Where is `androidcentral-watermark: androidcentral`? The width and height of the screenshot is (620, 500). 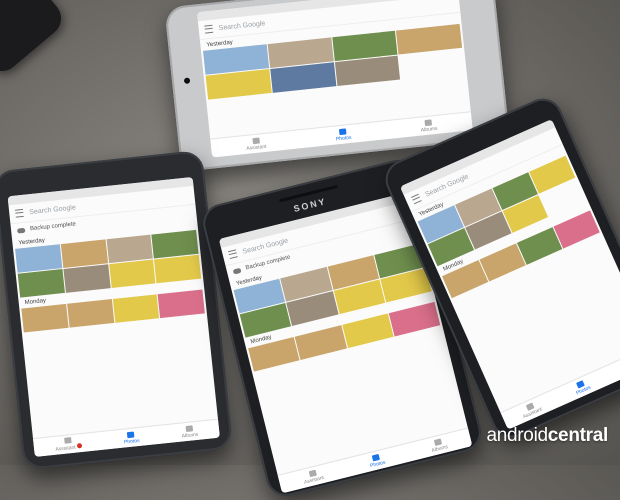 androidcentral-watermark: androidcentral is located at coordinates (547, 435).